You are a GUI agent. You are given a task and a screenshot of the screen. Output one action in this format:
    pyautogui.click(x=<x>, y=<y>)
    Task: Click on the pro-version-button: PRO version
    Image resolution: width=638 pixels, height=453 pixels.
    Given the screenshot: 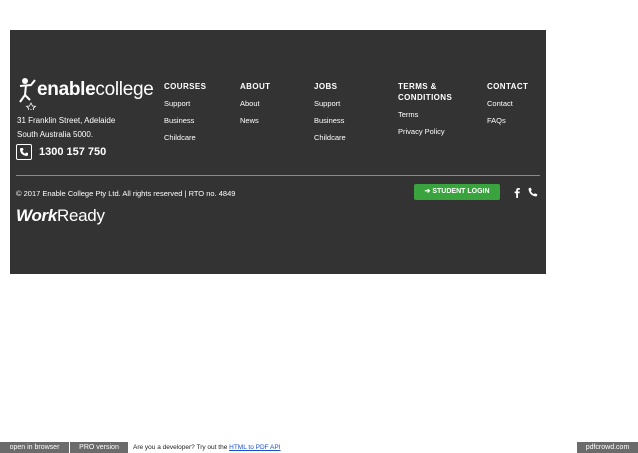 What is the action you would take?
    pyautogui.click(x=99, y=447)
    